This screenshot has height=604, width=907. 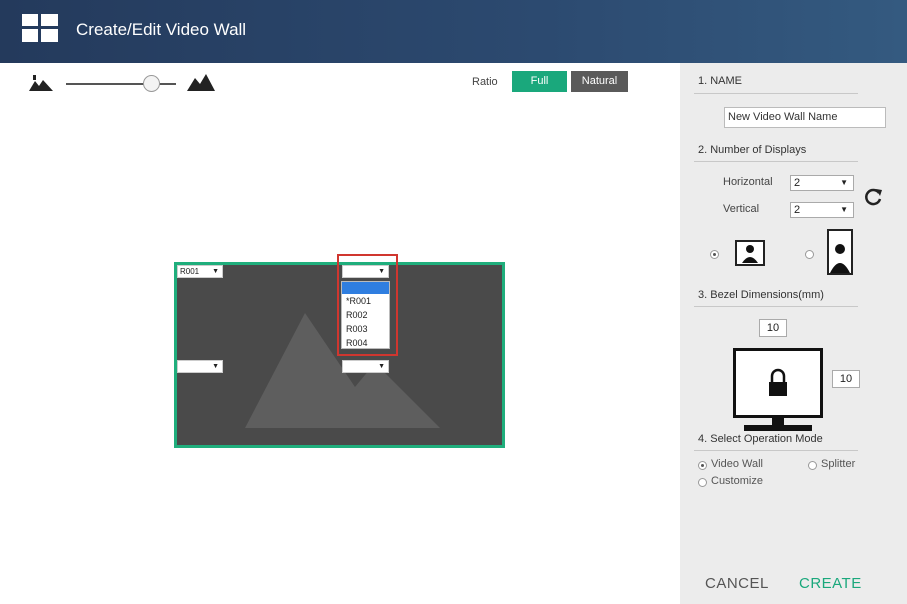 I want to click on splitter-radio, so click(x=812, y=465).